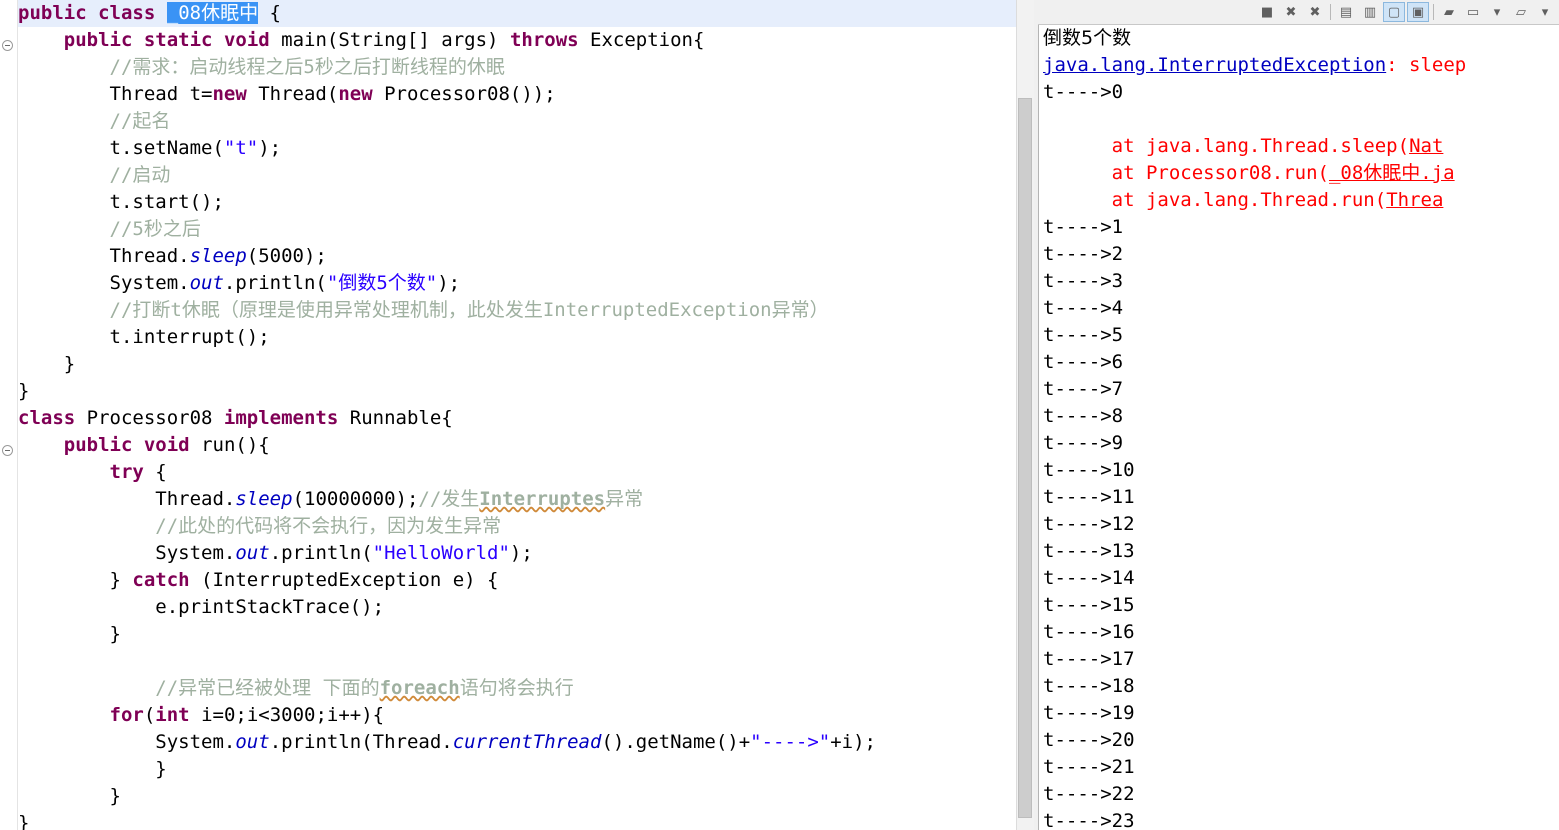 This screenshot has height=830, width=1559. I want to click on pin-console-button: ▰, so click(1449, 12).